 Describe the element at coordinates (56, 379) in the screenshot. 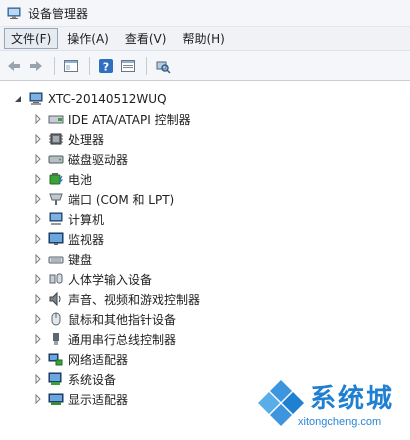

I see `system-device-icon` at that location.